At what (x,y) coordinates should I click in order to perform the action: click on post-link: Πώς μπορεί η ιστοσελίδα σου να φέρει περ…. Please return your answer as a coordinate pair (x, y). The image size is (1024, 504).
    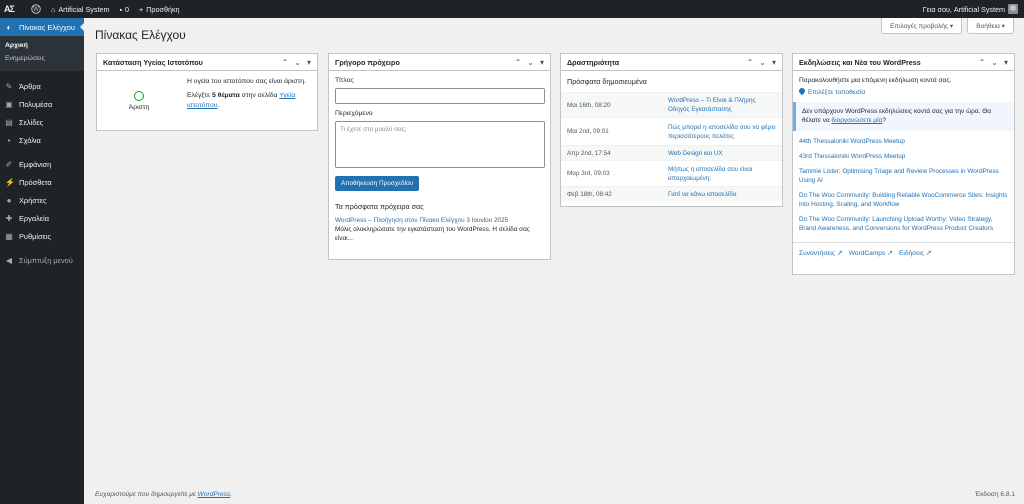
    Looking at the image, I should click on (722, 132).